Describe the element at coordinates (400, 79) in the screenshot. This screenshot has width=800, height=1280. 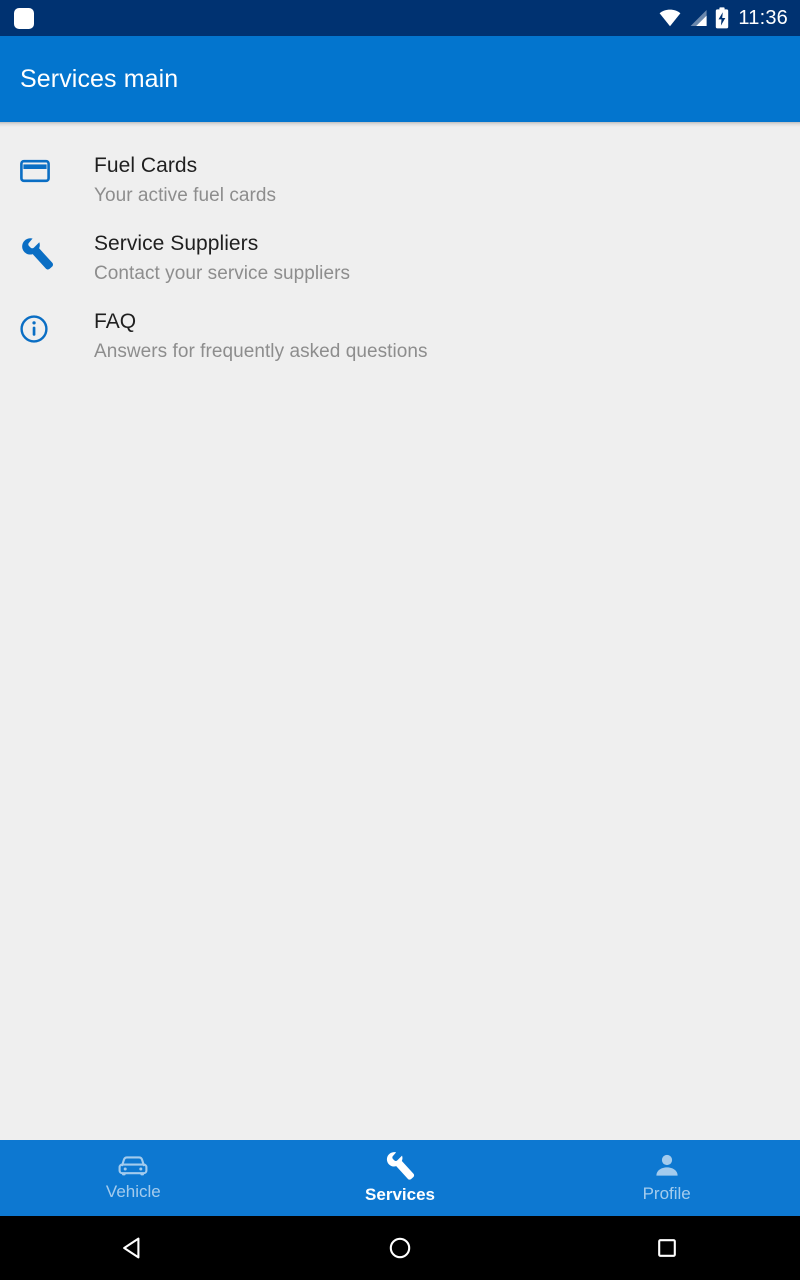
I see `app-bar: Services main` at that location.